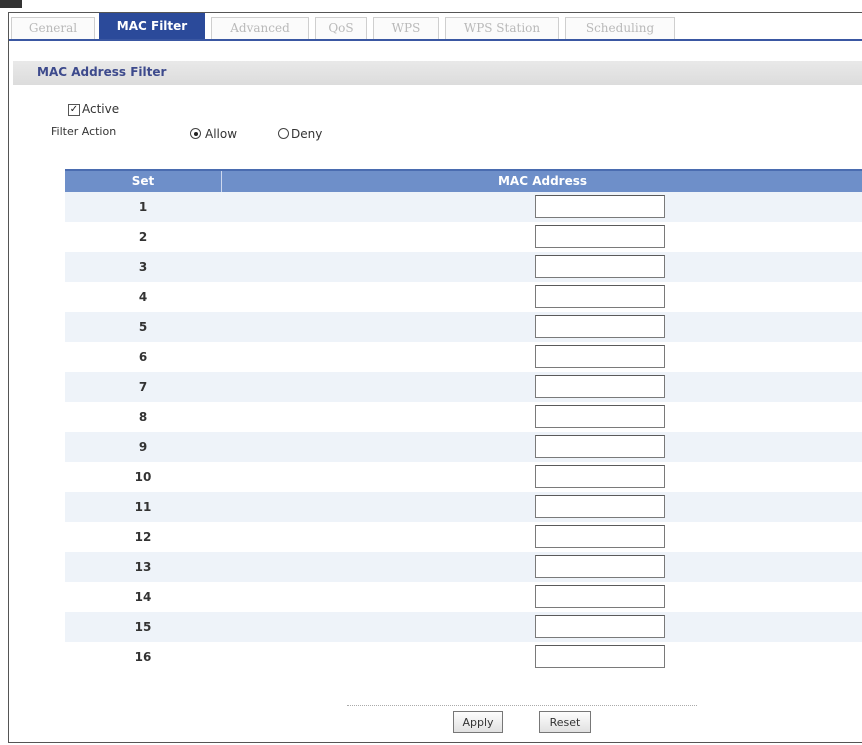 This screenshot has width=862, height=745. Describe the element at coordinates (463, 180) in the screenshot. I see `table-header: Set MAC Address` at that location.